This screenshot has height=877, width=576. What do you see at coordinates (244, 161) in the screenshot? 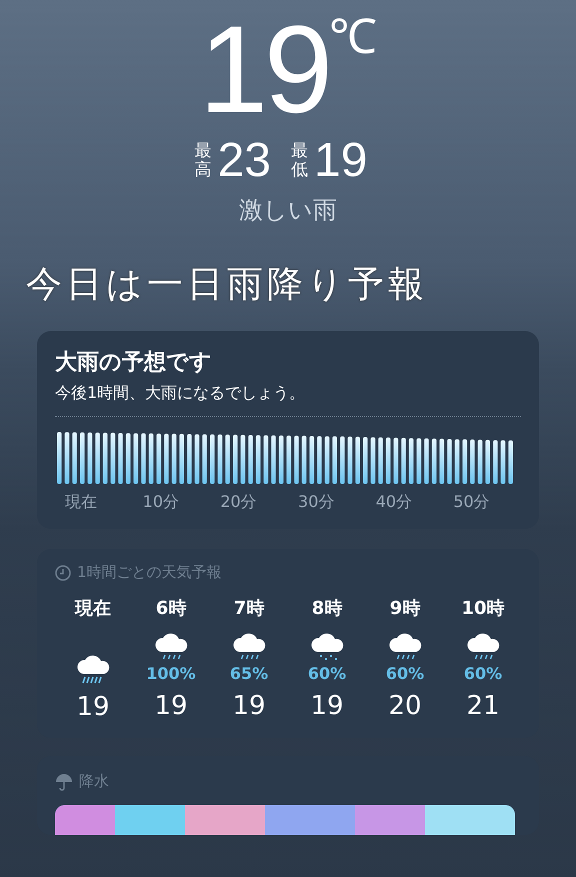
I see `high-temperature: 23` at bounding box center [244, 161].